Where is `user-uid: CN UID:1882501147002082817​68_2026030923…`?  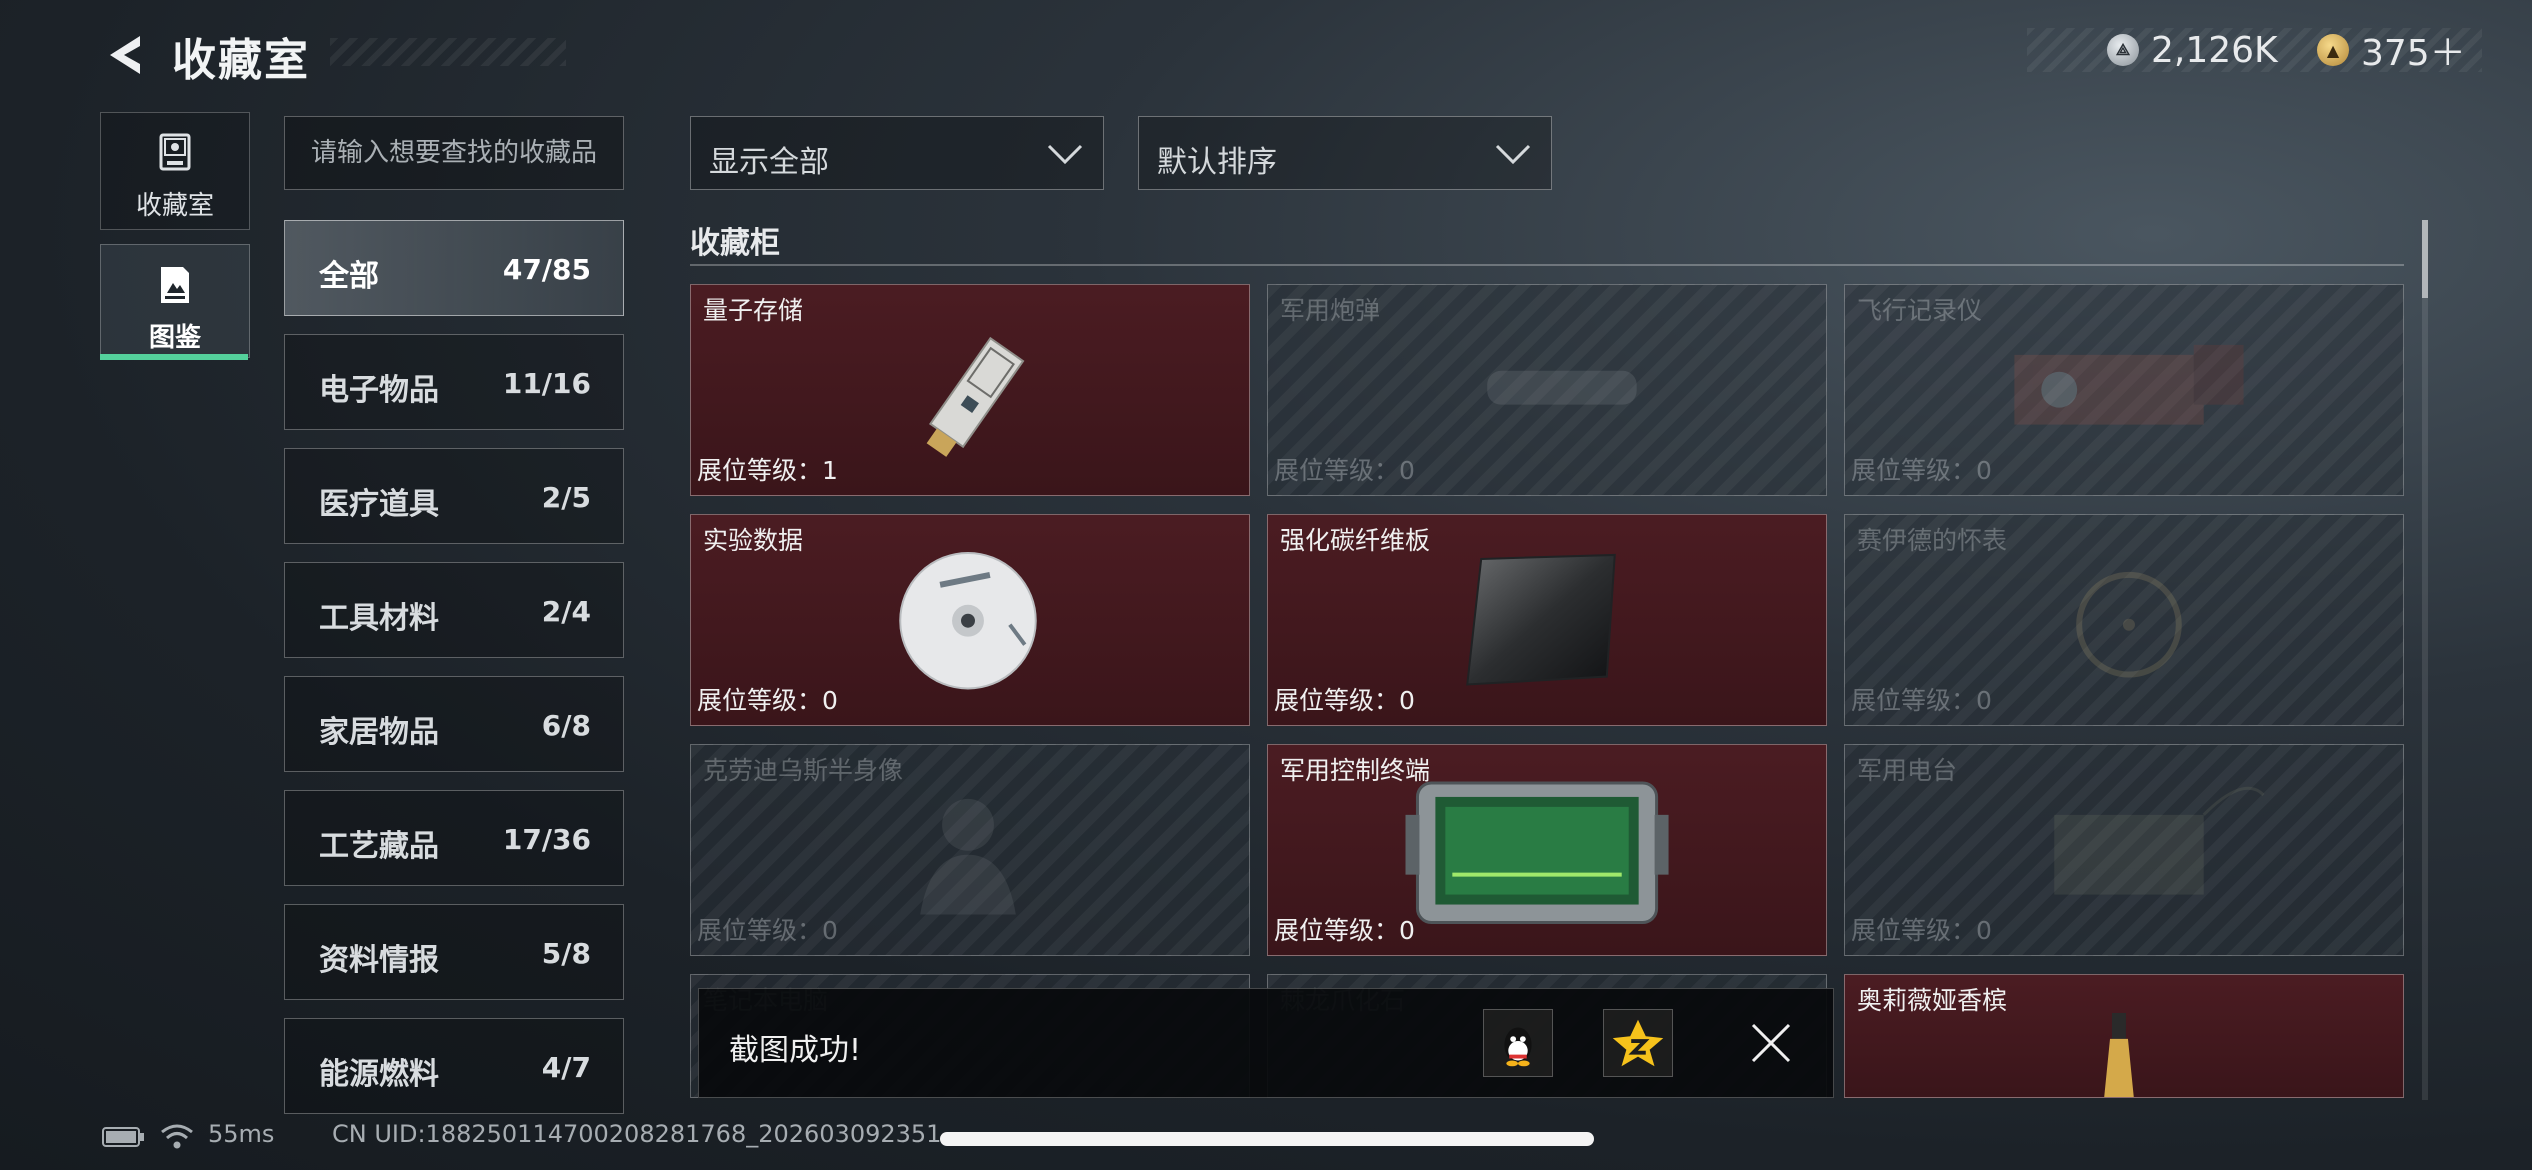
user-uid: CN UID:1882501147002082817​68_2026030923… is located at coordinates (637, 1134).